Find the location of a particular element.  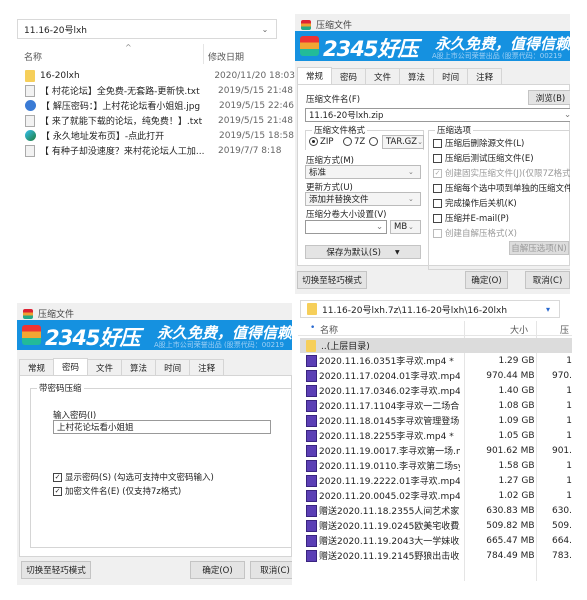

archive-file-row: 赠送2020.11.19.0245欧美宅收費房... 509.82 MB 509. is located at coordinates (436, 525).